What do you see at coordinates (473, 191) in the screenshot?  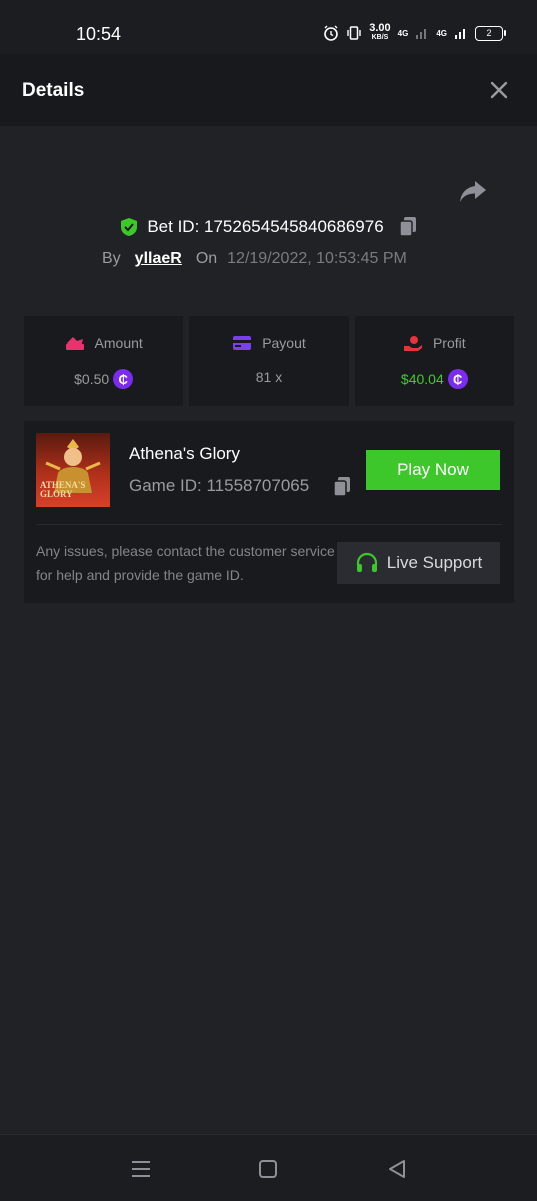 I see `share-icon` at bounding box center [473, 191].